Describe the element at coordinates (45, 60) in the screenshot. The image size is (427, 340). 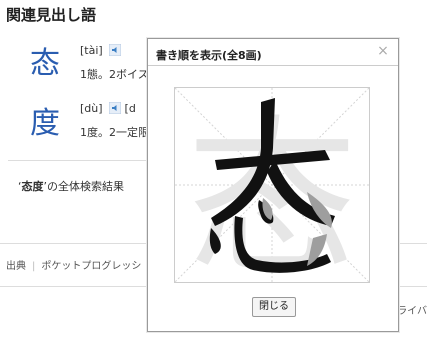
I see `entry-kanji: 态` at that location.